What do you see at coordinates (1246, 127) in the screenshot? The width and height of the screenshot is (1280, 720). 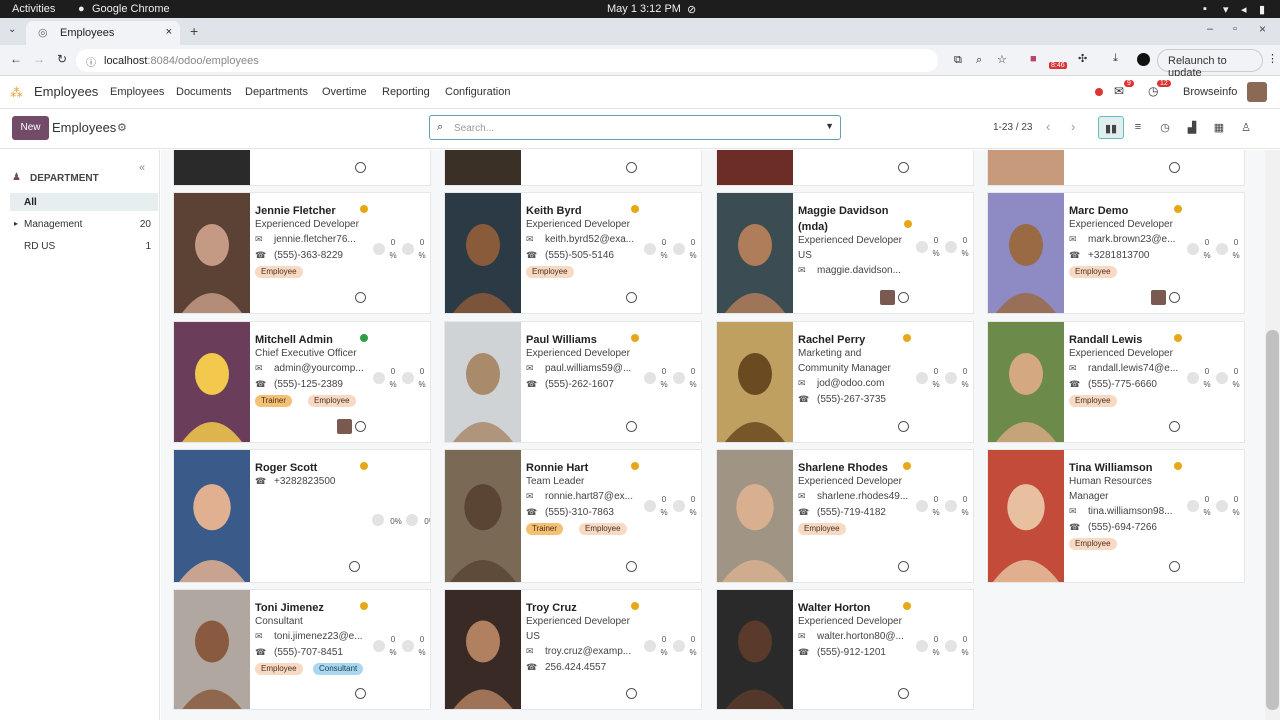 I see `hierarchy-view-icon: ♙` at bounding box center [1246, 127].